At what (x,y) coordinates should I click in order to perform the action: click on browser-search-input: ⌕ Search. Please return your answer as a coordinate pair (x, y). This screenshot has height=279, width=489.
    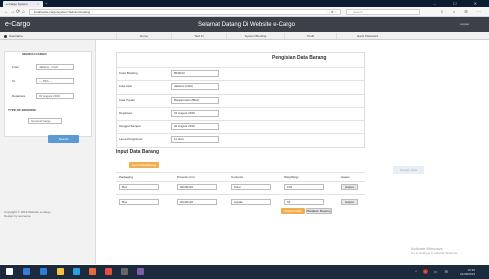
    Looking at the image, I should click on (383, 12).